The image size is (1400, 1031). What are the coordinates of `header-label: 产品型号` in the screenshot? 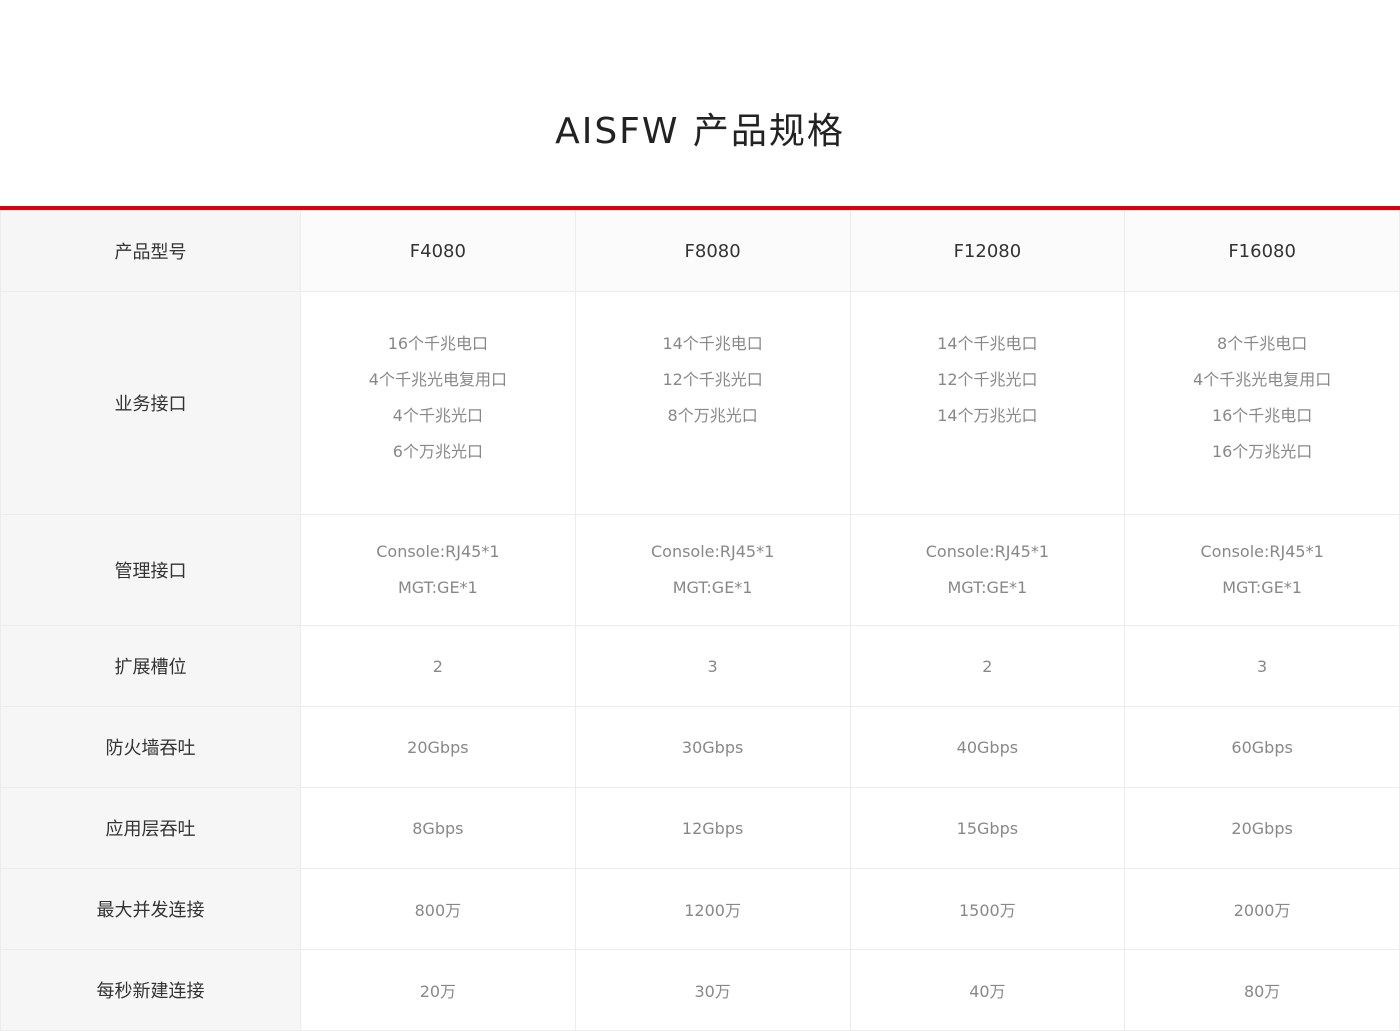 It's located at (150, 251).